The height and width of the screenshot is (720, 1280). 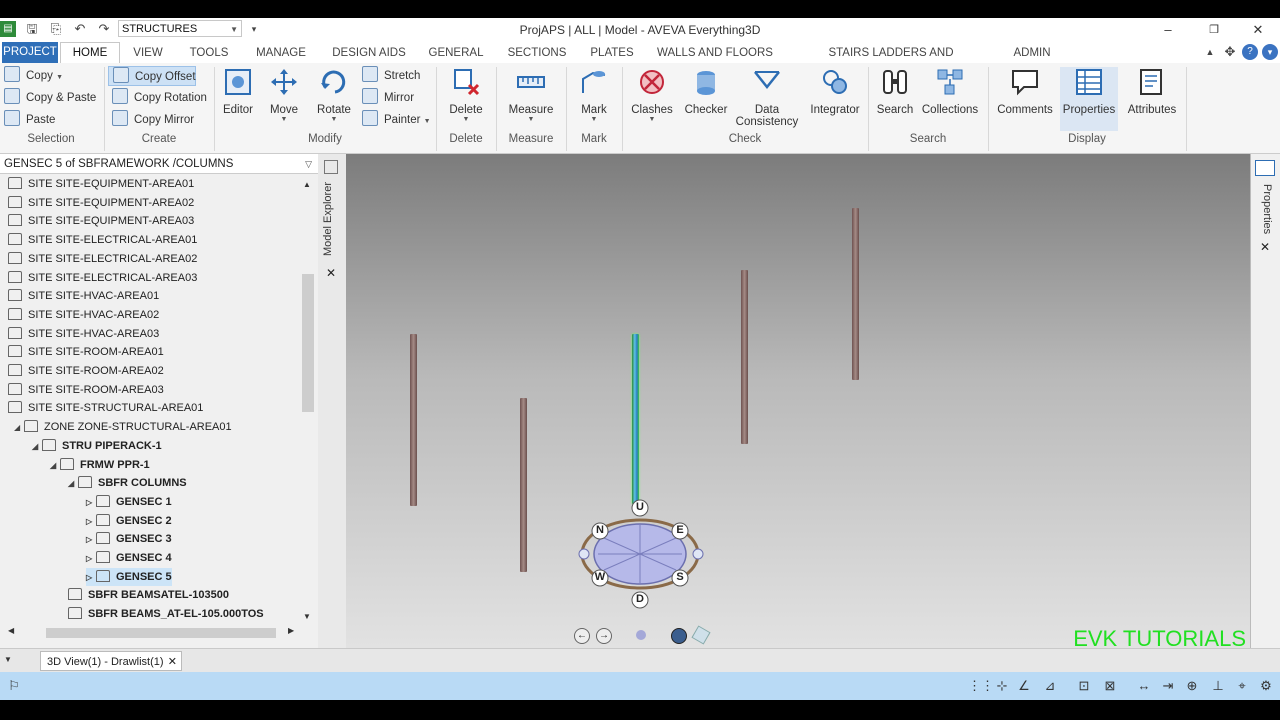 What do you see at coordinates (153, 120) in the screenshot?
I see `copy-mirror-button: Copy Mirror` at bounding box center [153, 120].